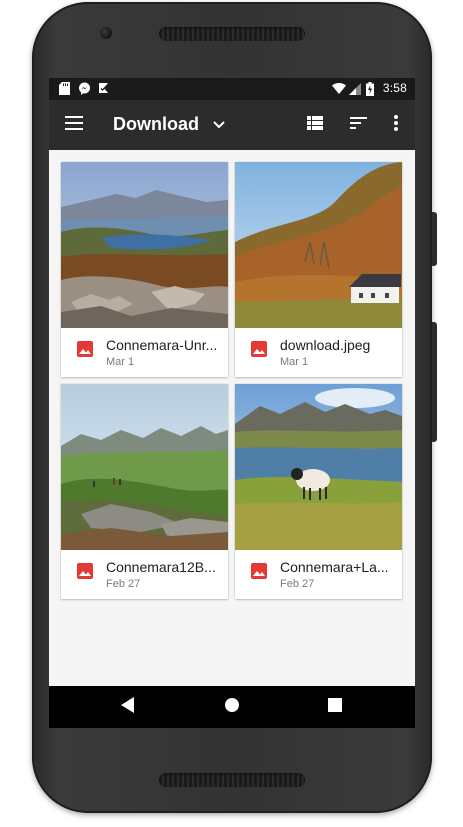 The width and height of the screenshot is (463, 827). I want to click on menu-button, so click(74, 125).